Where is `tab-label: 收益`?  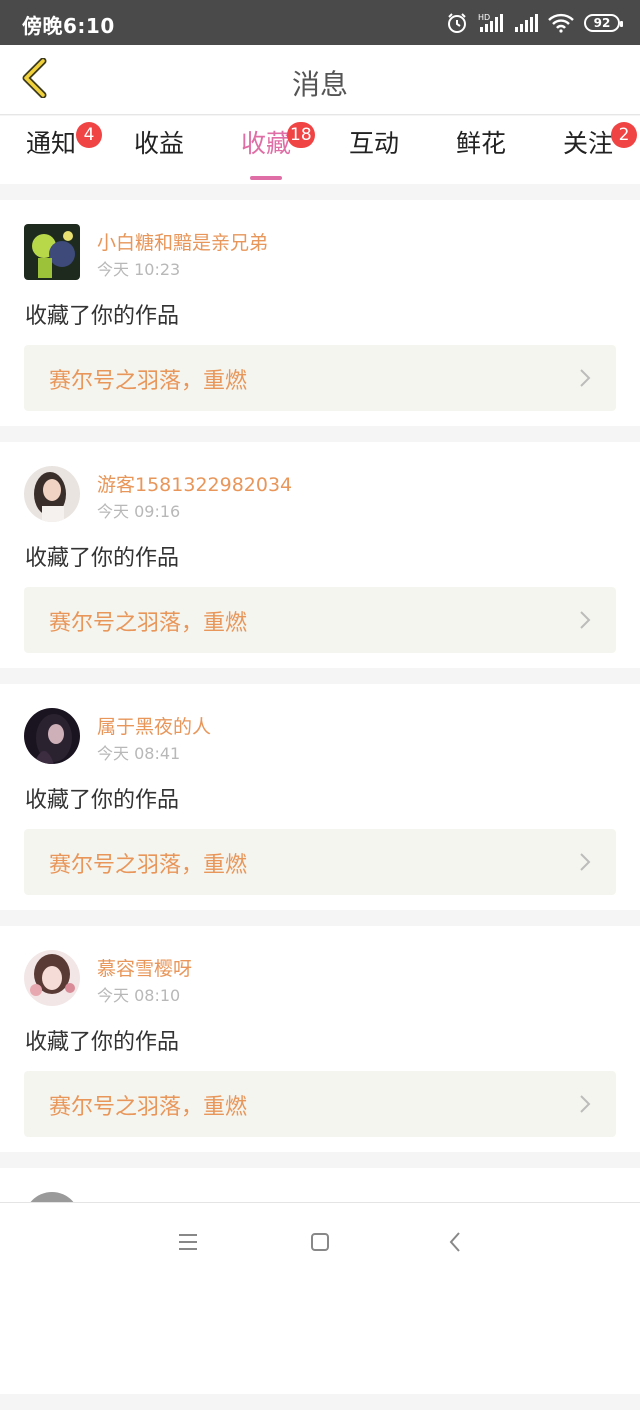 tab-label: 收益 is located at coordinates (158, 143).